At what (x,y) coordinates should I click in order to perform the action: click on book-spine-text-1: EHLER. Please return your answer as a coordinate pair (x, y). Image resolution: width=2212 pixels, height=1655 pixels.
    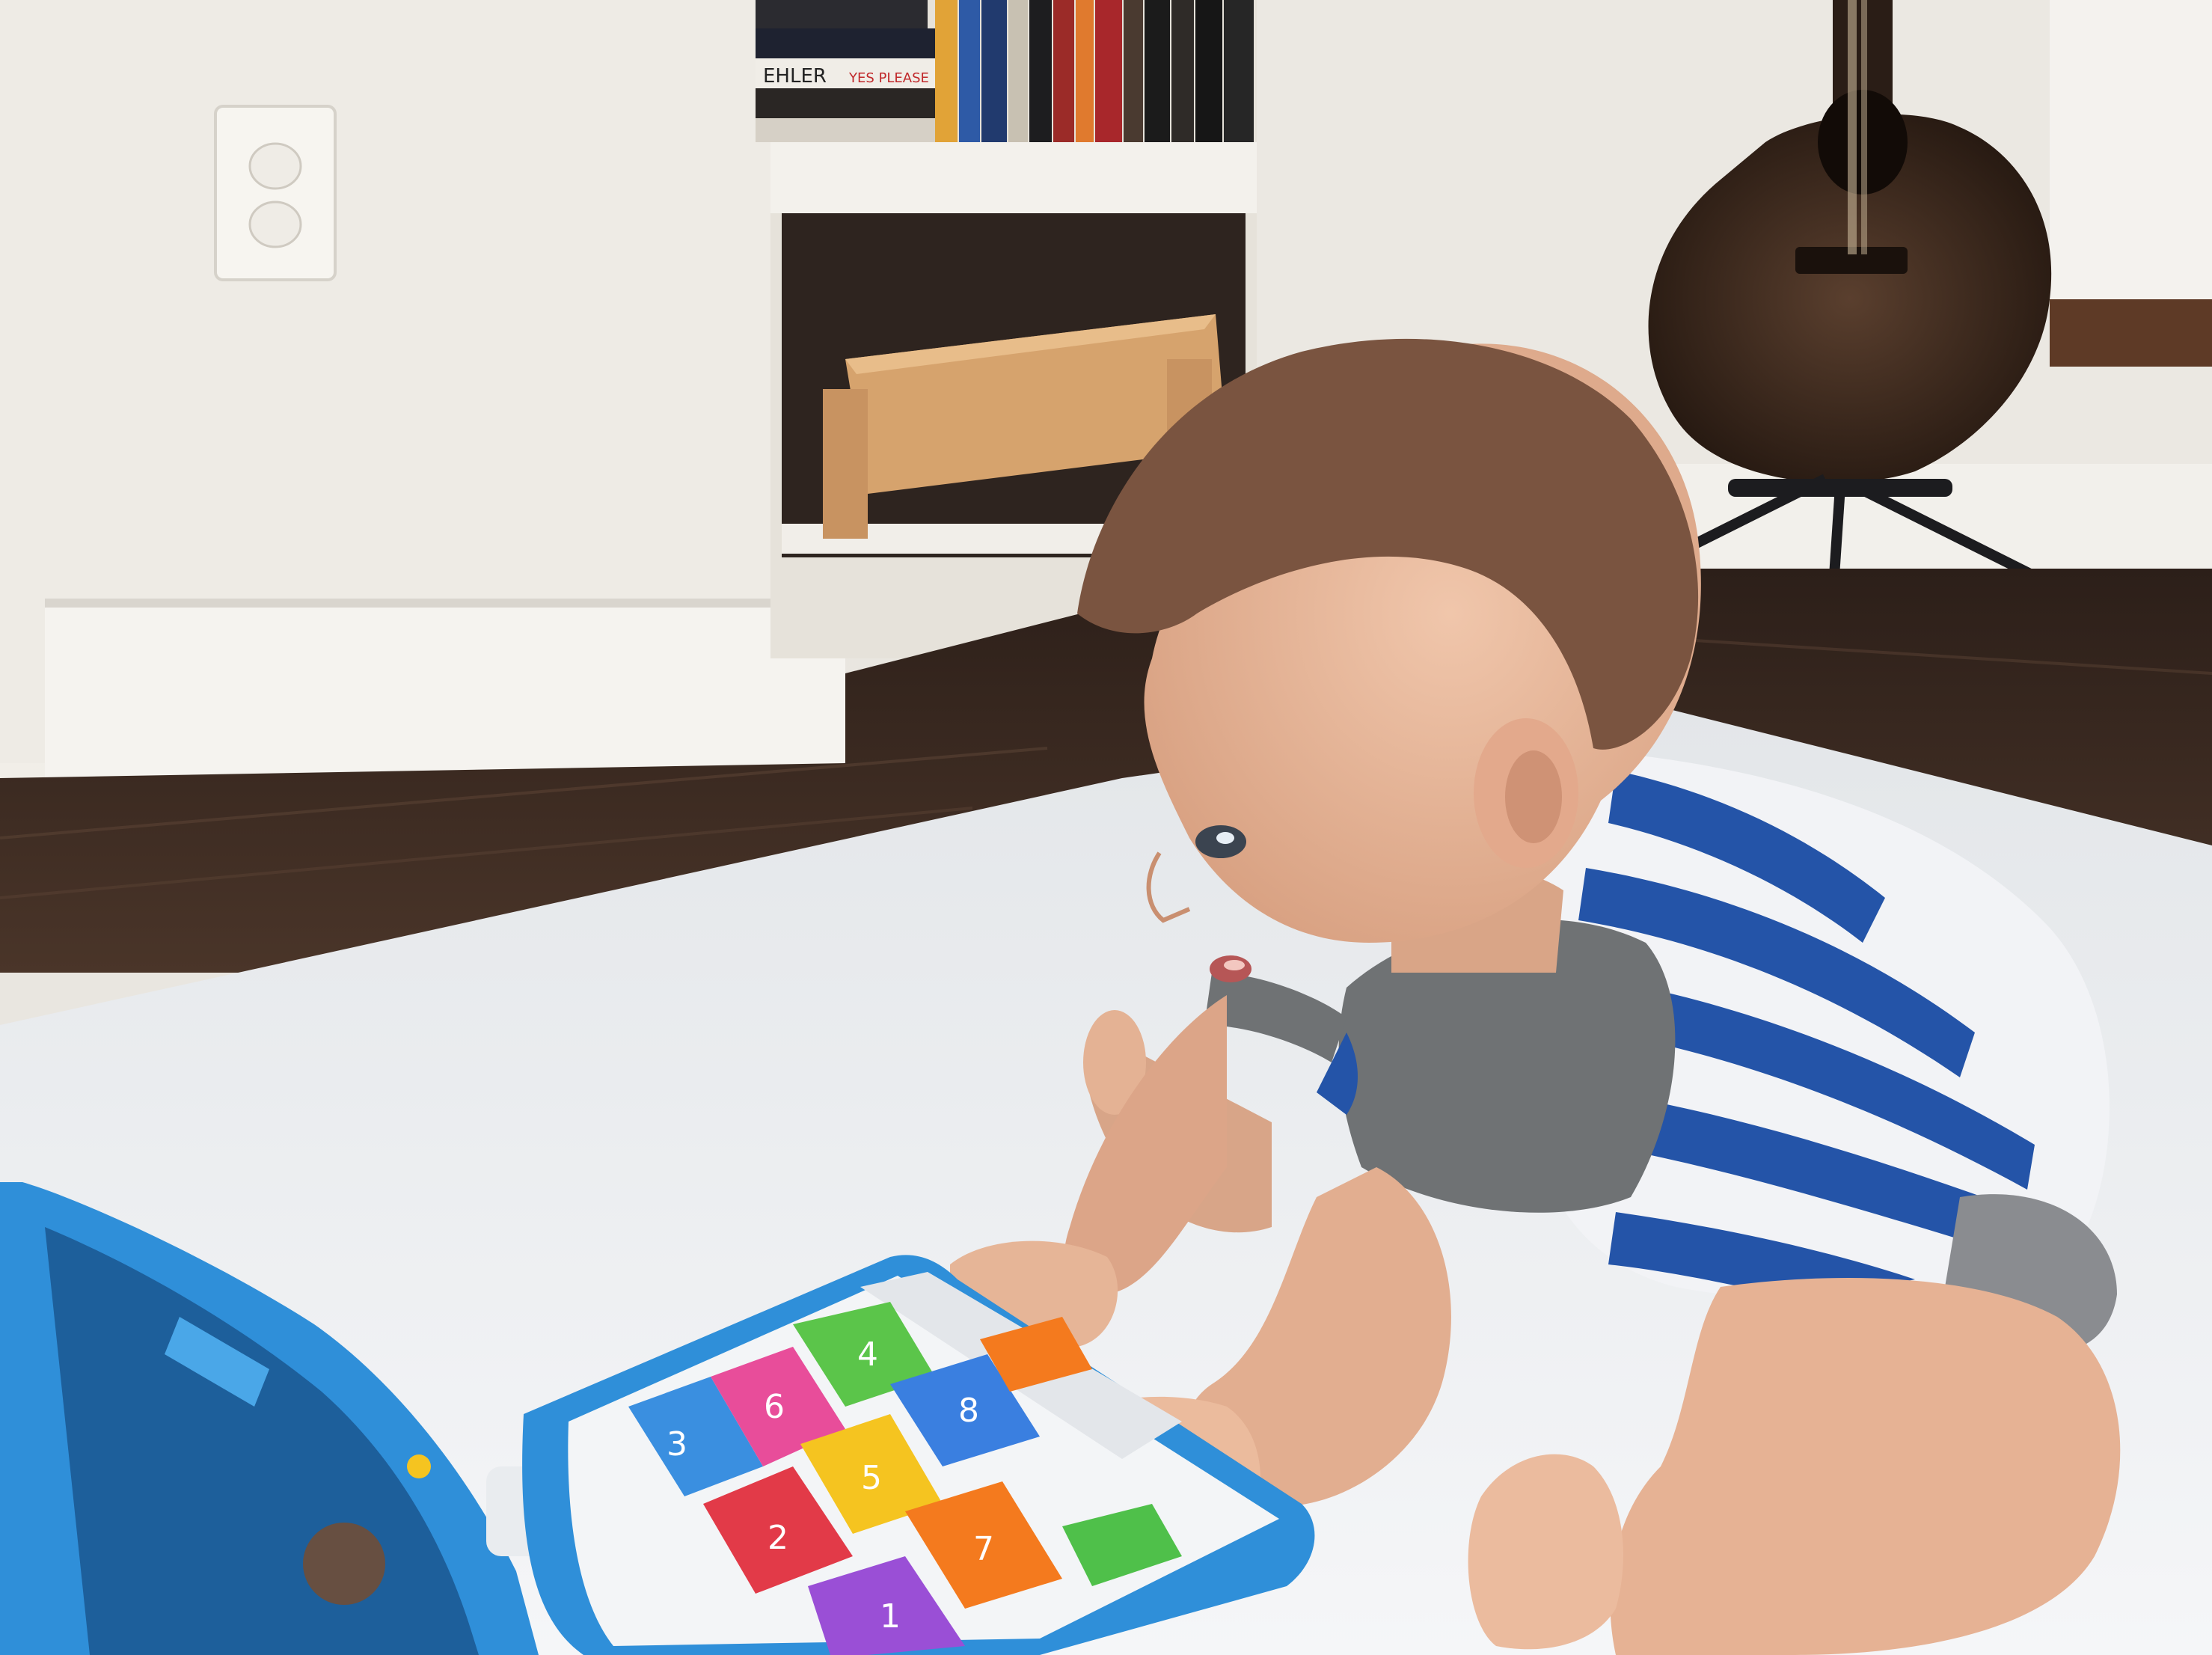
    Looking at the image, I should click on (795, 76).